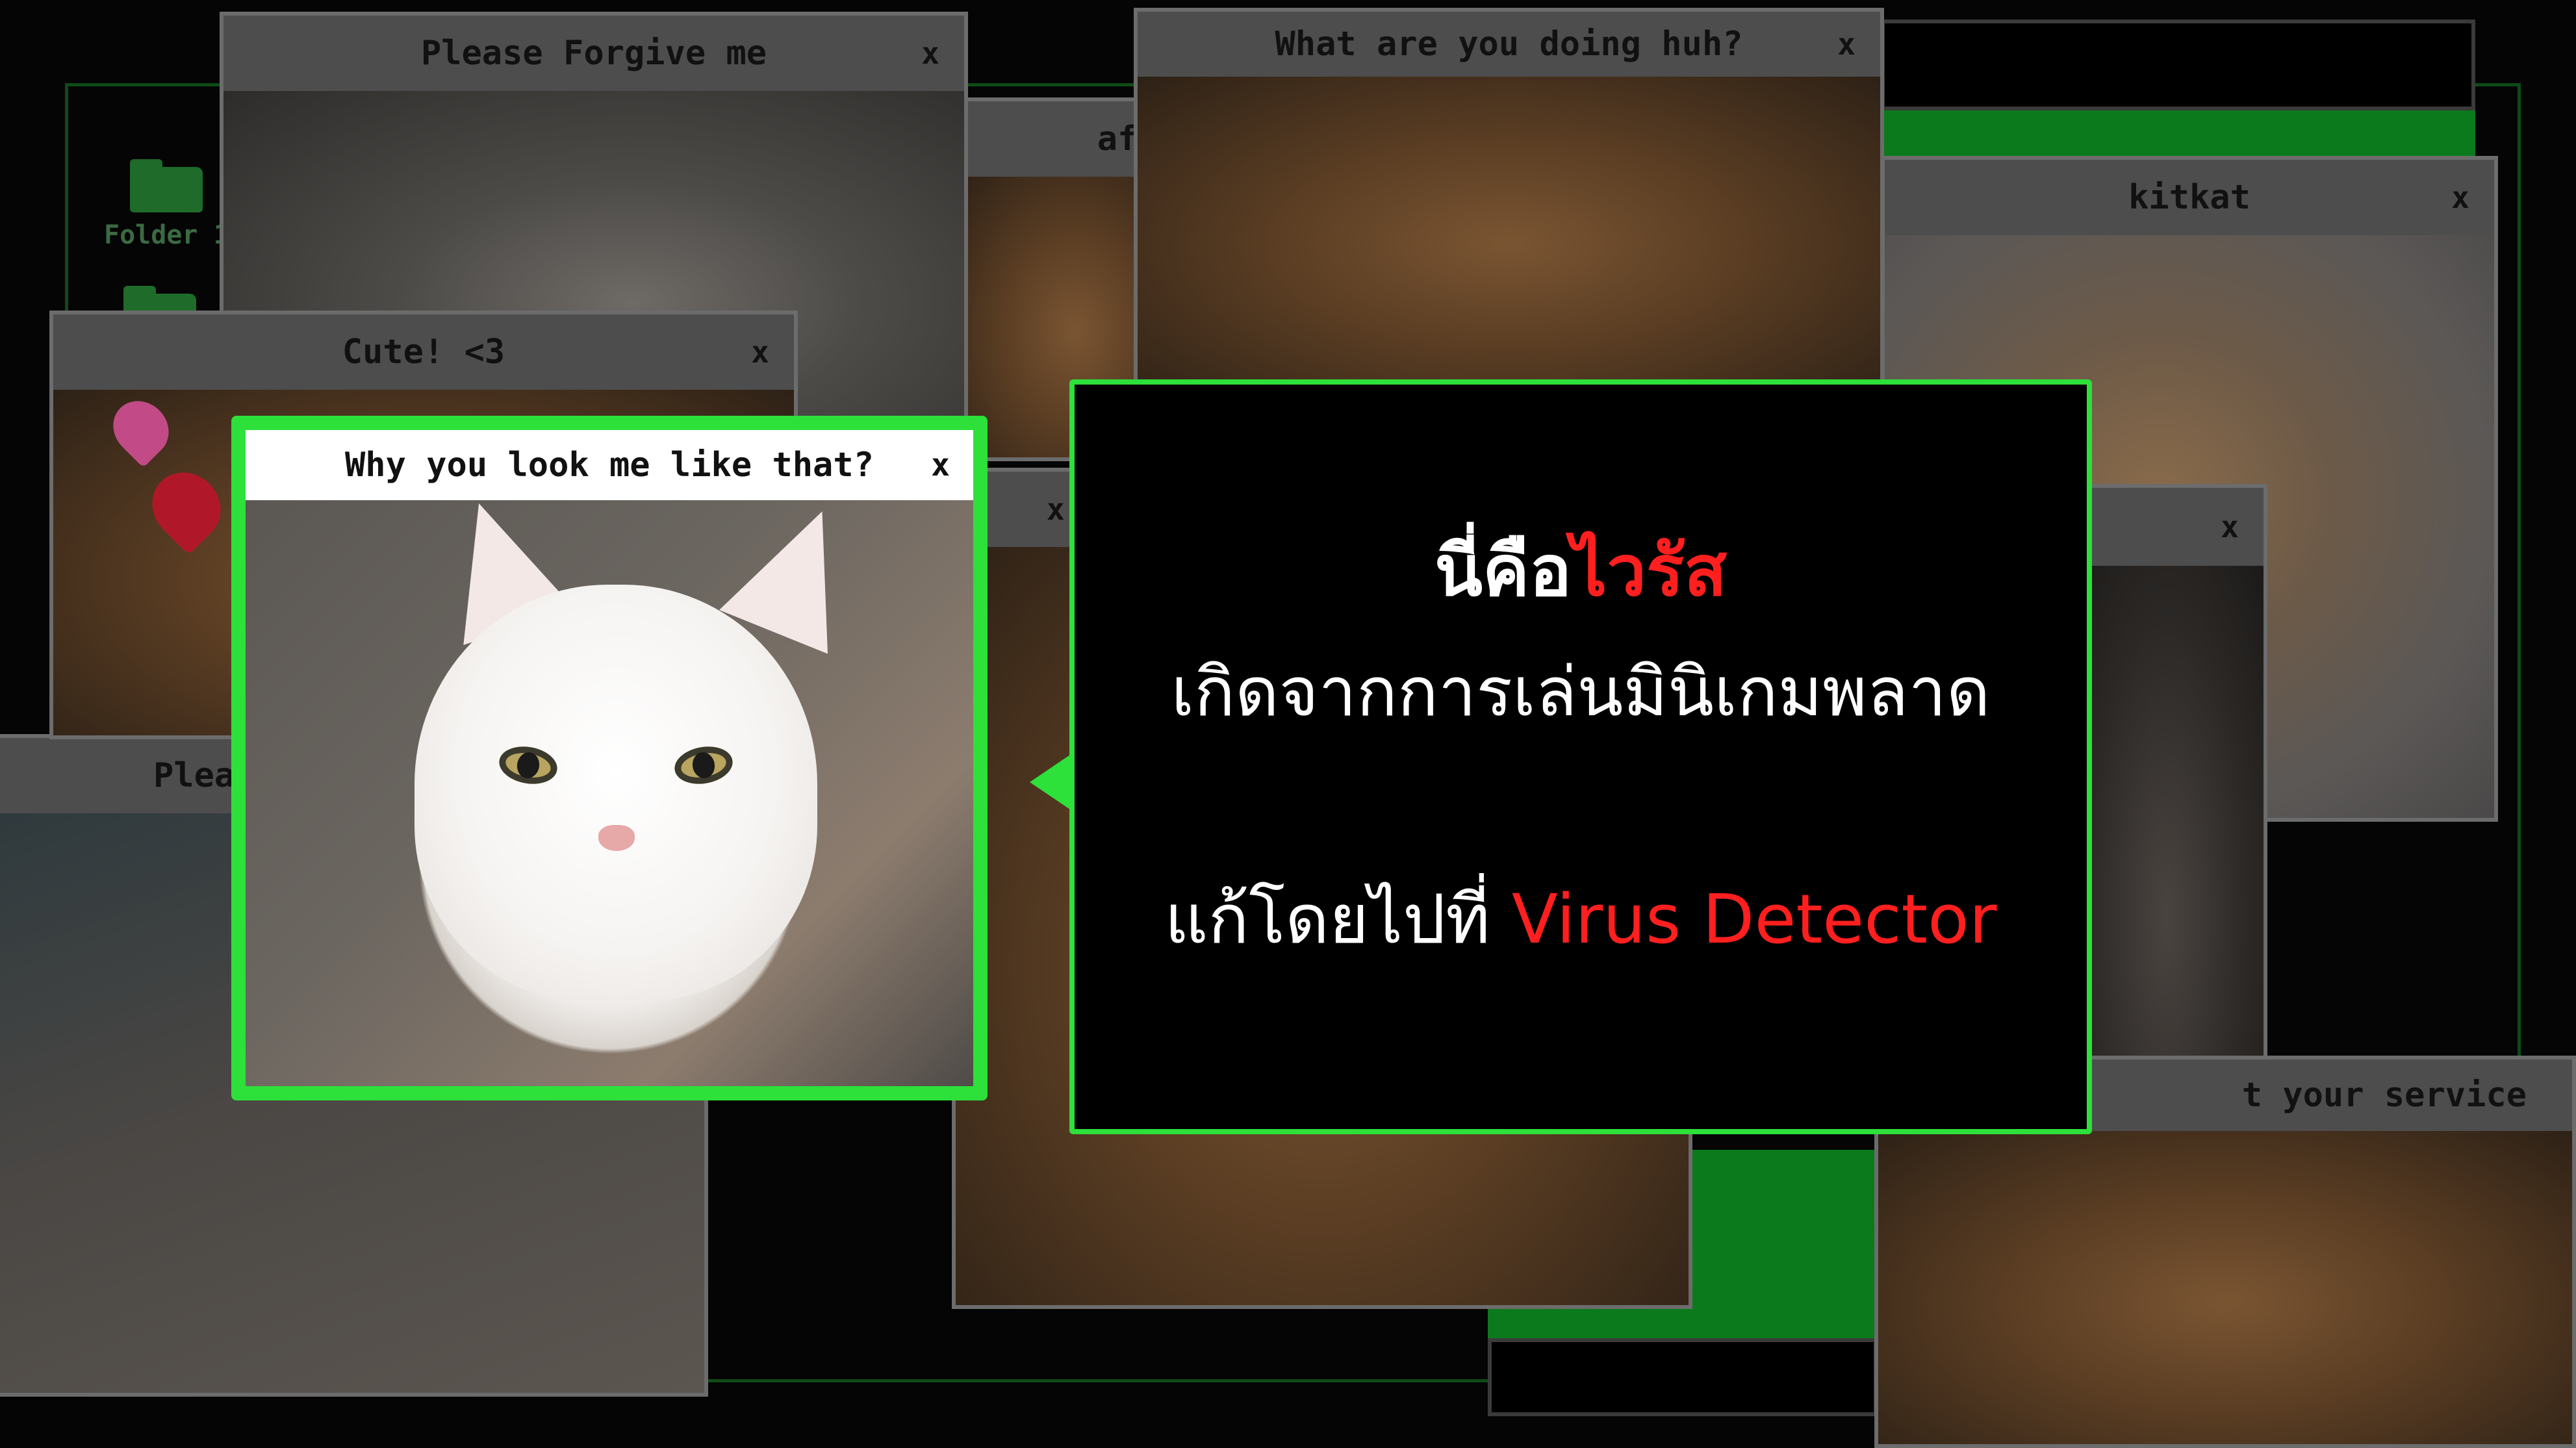 This screenshot has height=1448, width=2576. I want to click on angry-white-cat-image, so click(609, 785).